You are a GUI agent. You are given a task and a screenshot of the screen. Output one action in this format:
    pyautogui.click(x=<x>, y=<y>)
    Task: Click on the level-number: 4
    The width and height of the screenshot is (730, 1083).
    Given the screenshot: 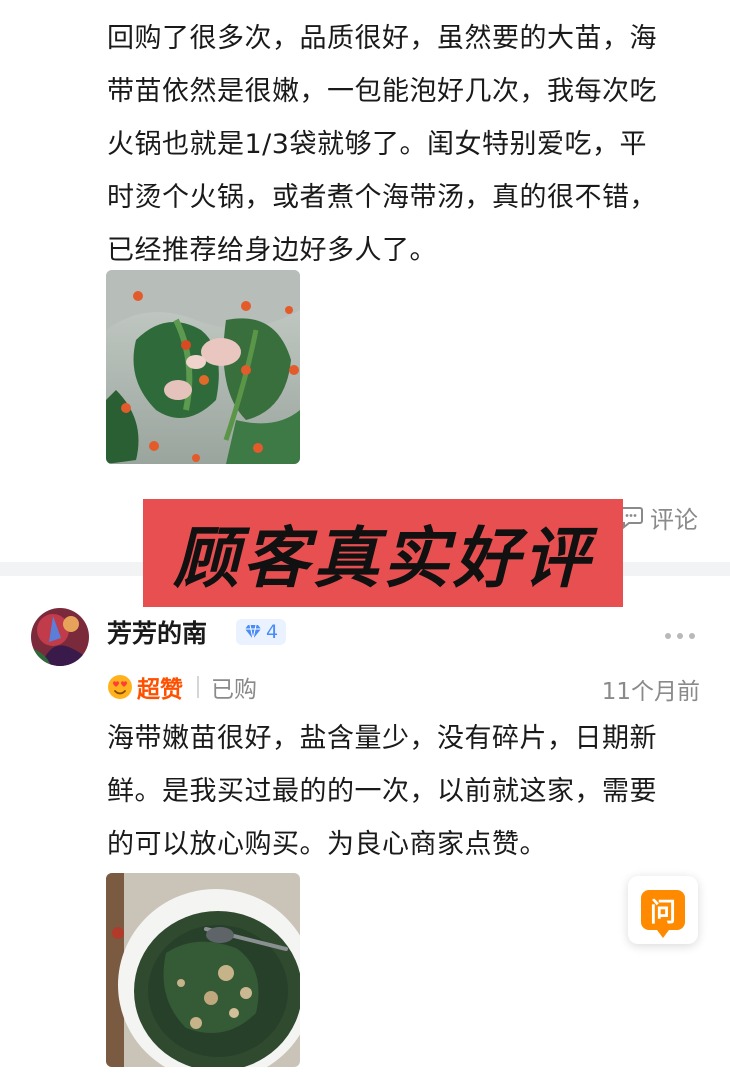 What is the action you would take?
    pyautogui.click(x=272, y=632)
    